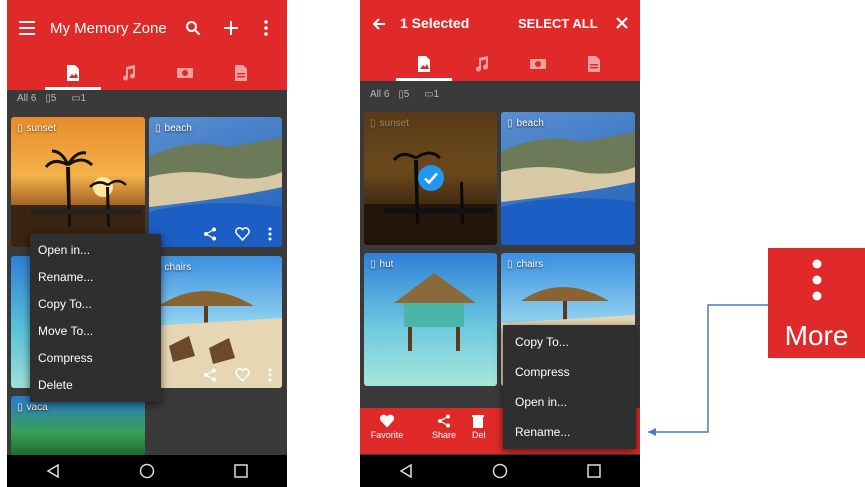 This screenshot has height=487, width=865. What do you see at coordinates (708, 370) in the screenshot?
I see `callout-connector-arrow` at bounding box center [708, 370].